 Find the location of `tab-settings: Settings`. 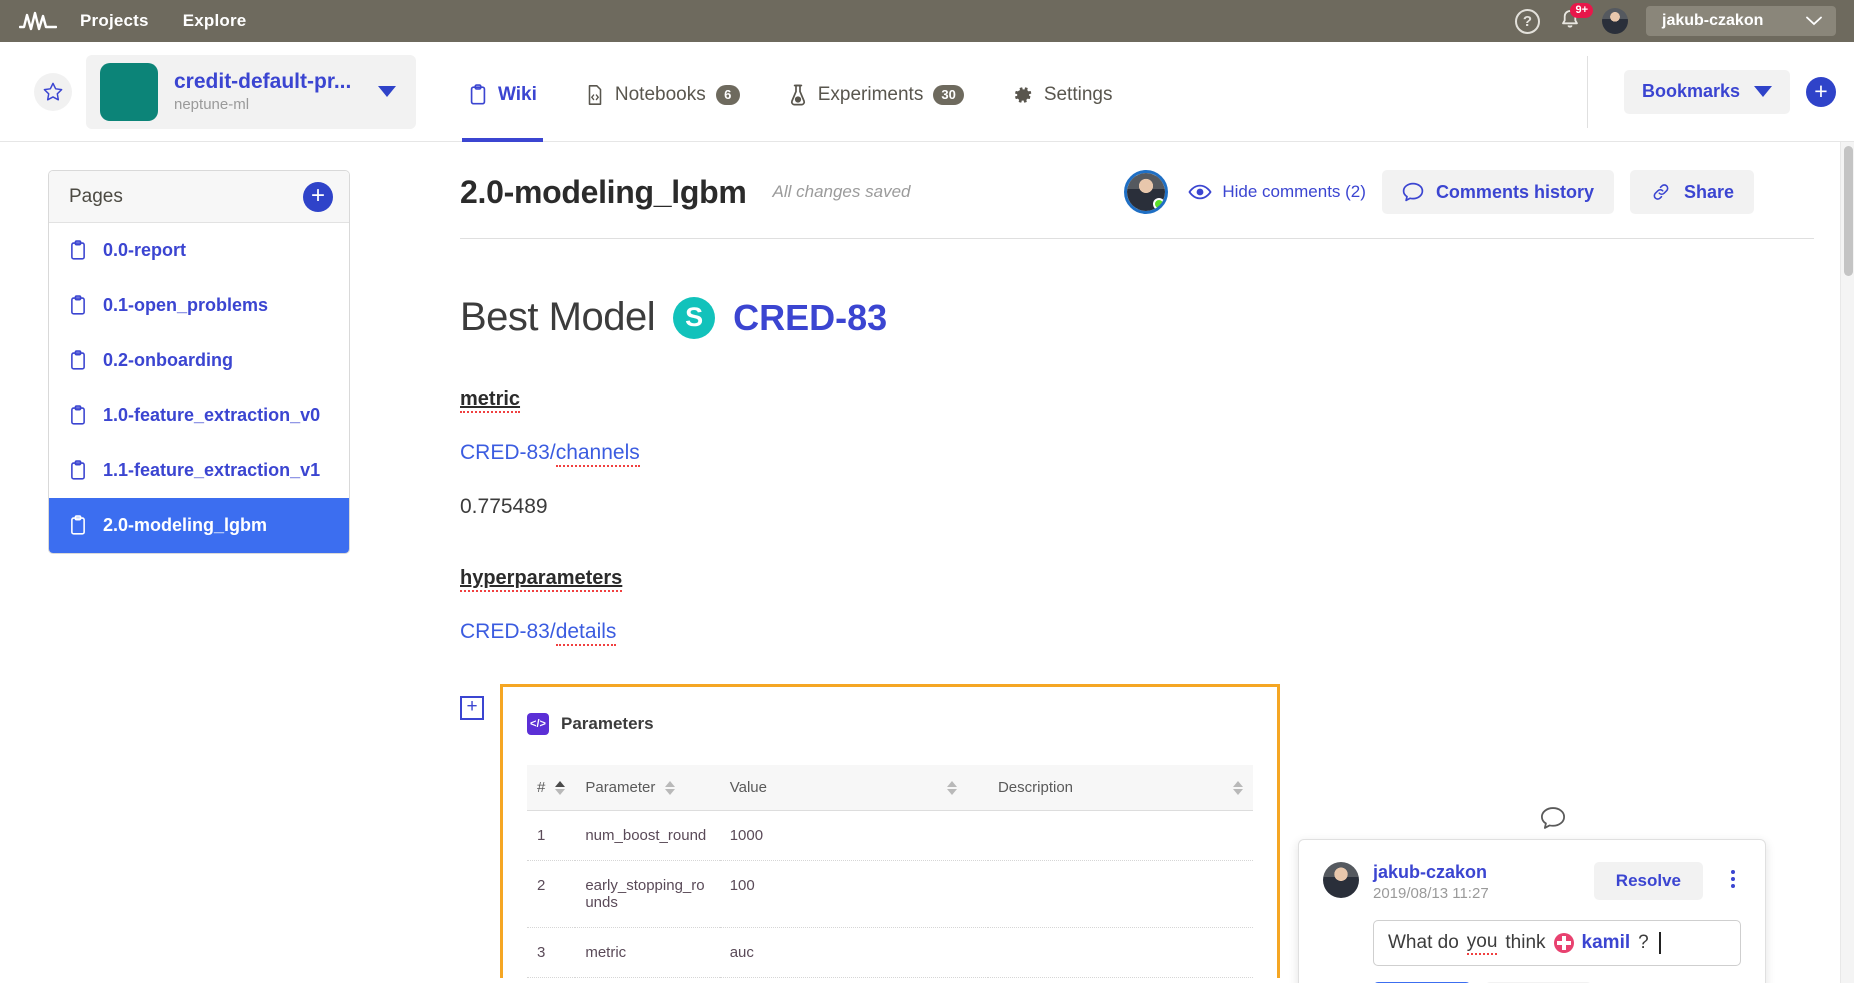

tab-settings: Settings is located at coordinates (1062, 92).